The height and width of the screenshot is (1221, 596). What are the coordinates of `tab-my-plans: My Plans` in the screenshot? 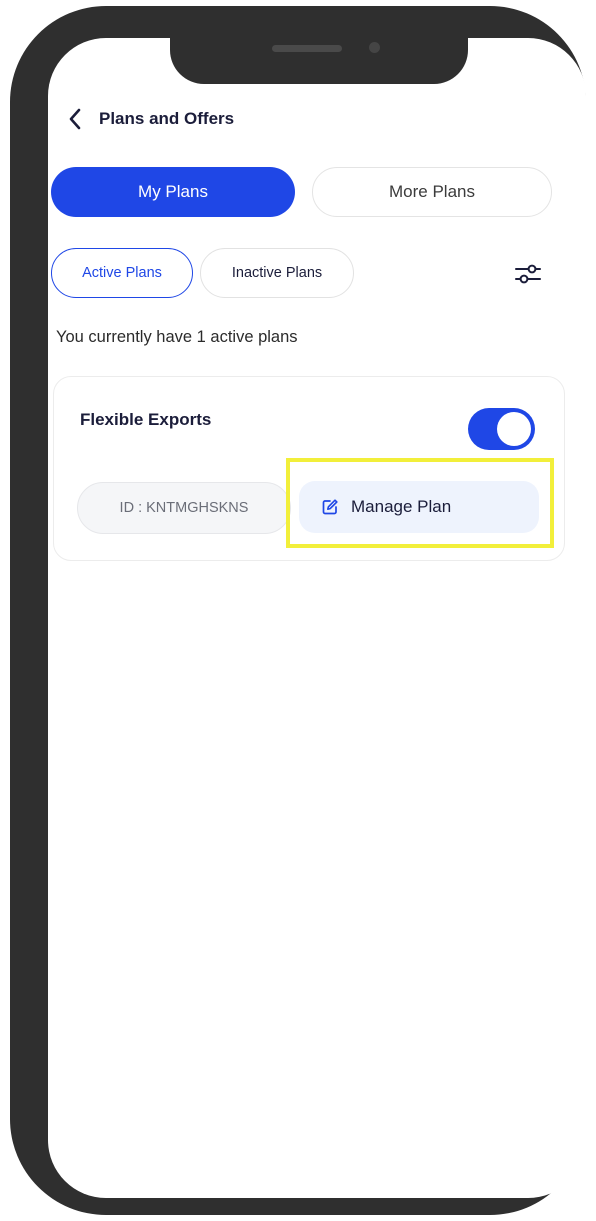 It's located at (173, 192).